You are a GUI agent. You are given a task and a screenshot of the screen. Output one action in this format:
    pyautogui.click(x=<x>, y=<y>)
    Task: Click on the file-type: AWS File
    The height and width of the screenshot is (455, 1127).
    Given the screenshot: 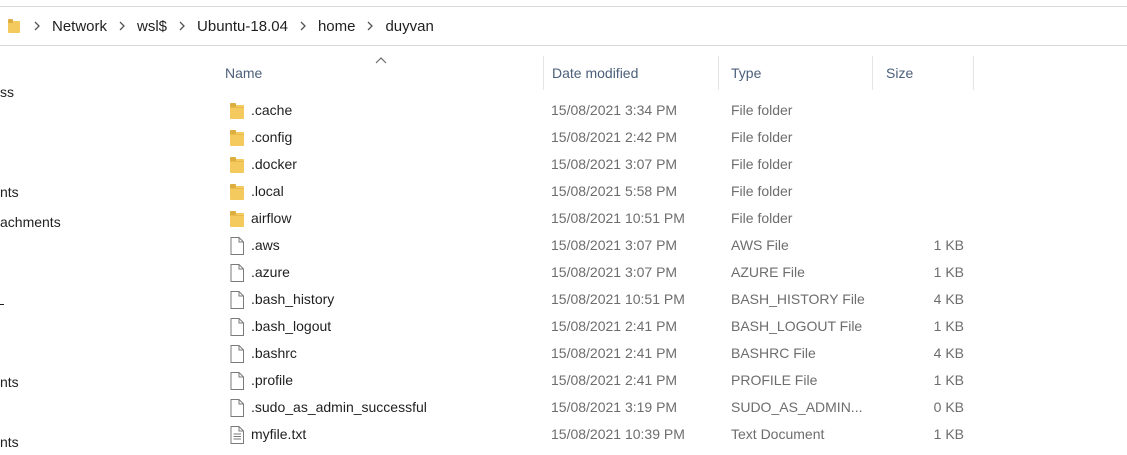 What is the action you would take?
    pyautogui.click(x=760, y=245)
    